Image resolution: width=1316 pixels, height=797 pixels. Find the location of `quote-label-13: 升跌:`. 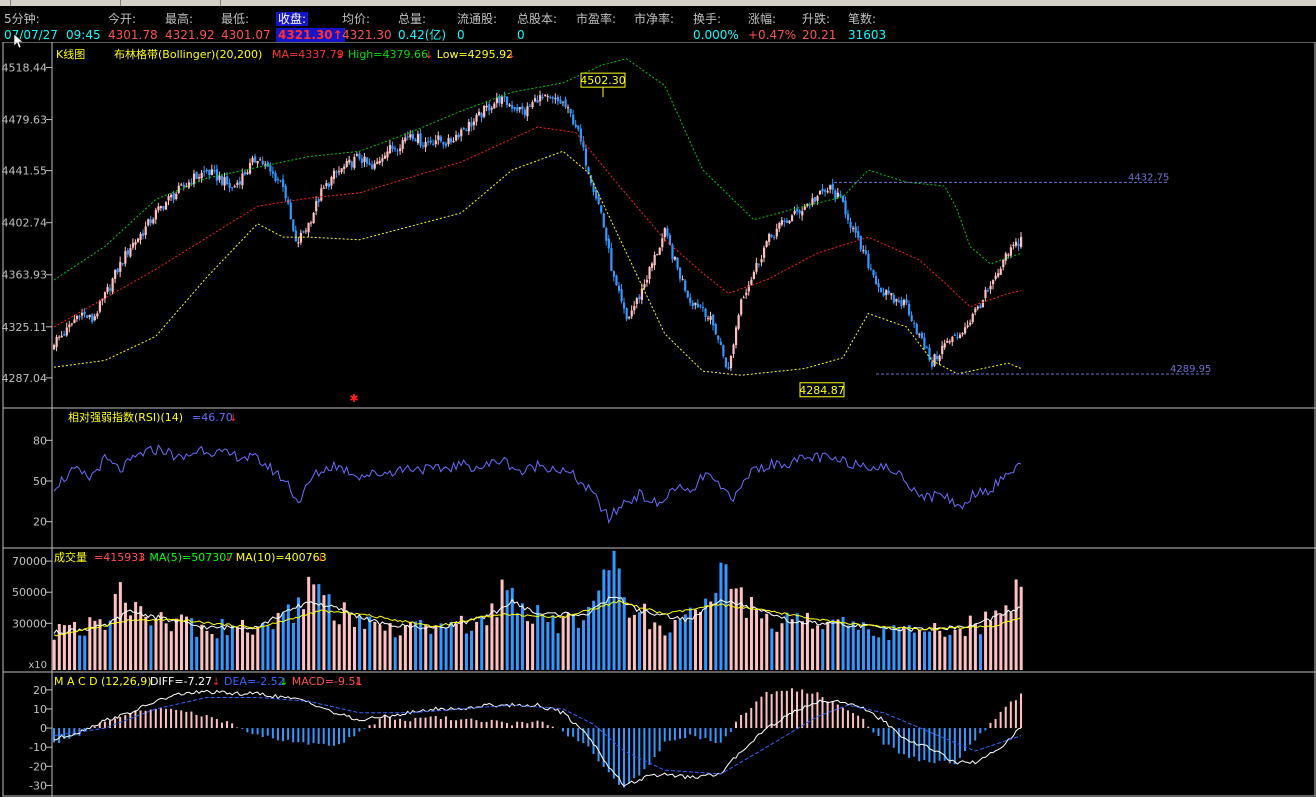

quote-label-13: 升跌: is located at coordinates (816, 19).